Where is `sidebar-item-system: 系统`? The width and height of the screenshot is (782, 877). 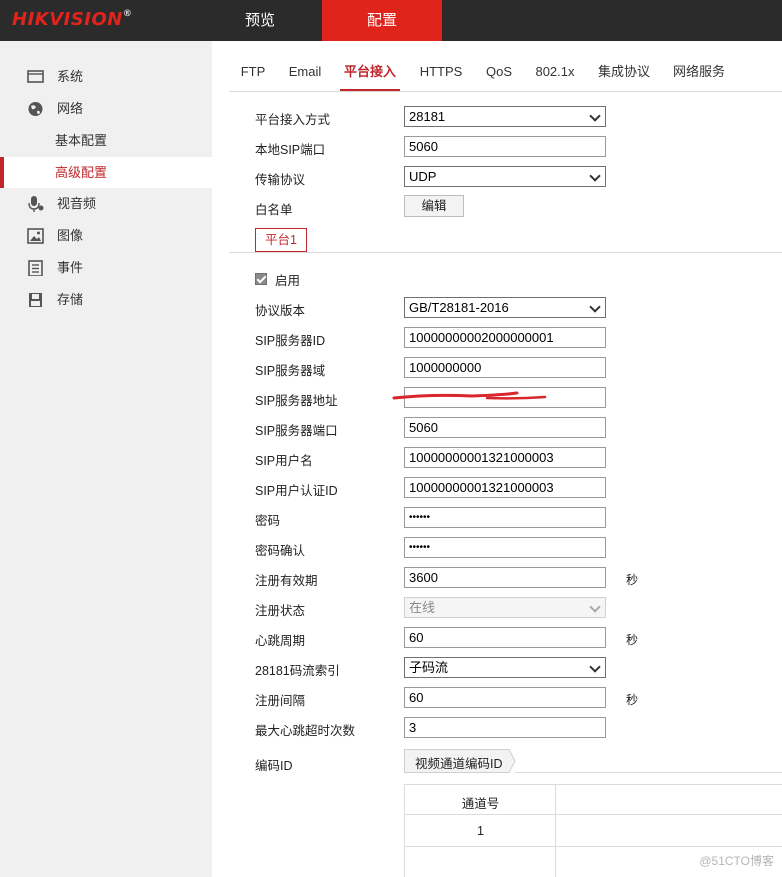 sidebar-item-system: 系统 is located at coordinates (106, 77).